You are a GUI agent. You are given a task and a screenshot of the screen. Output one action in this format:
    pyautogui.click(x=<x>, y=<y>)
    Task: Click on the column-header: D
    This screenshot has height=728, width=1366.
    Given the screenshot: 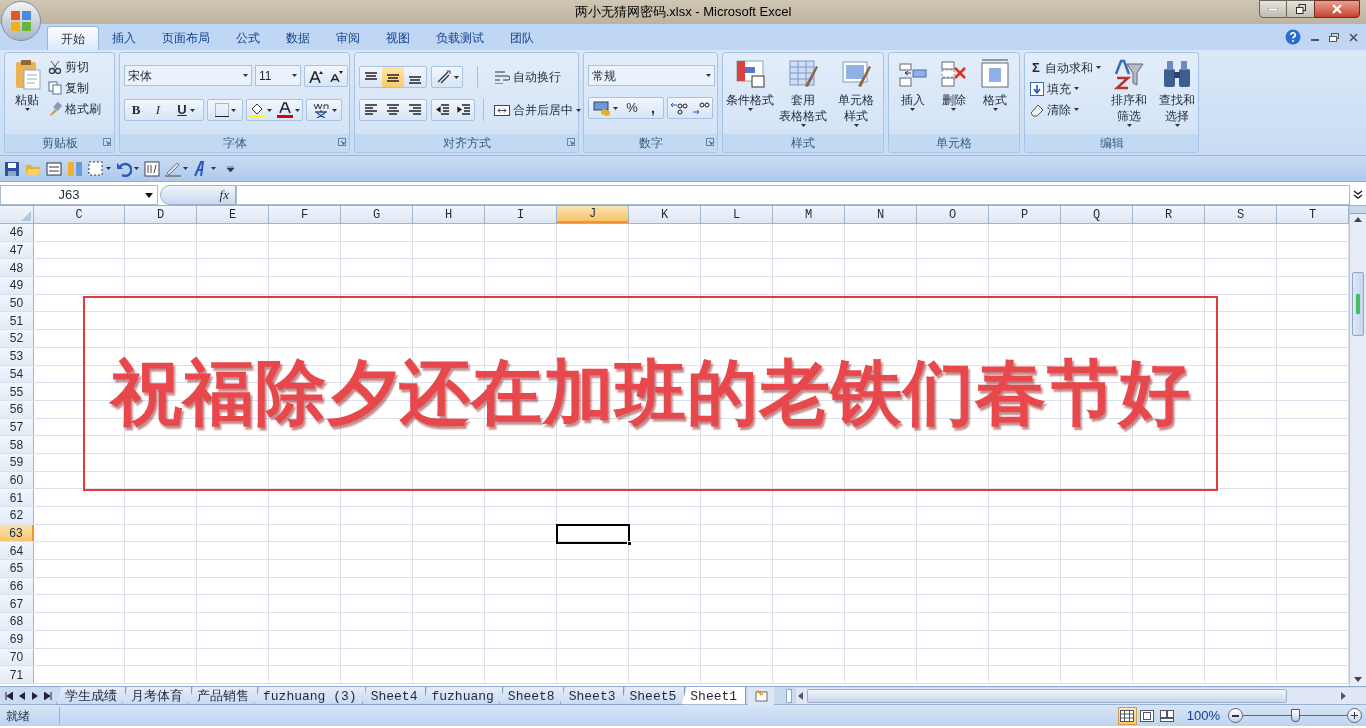 What is the action you would take?
    pyautogui.click(x=161, y=214)
    